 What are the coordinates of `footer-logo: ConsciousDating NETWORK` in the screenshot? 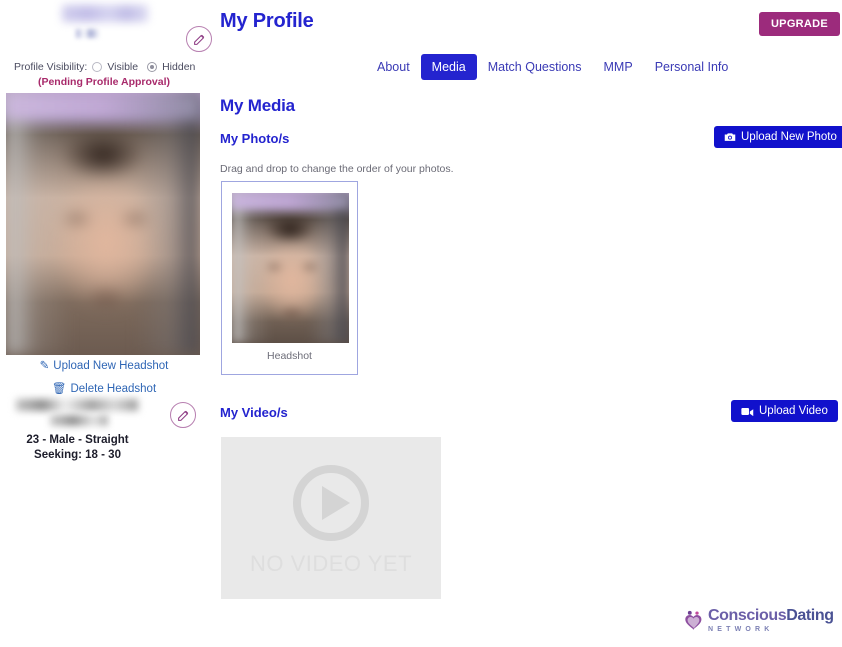 It's located at (758, 620).